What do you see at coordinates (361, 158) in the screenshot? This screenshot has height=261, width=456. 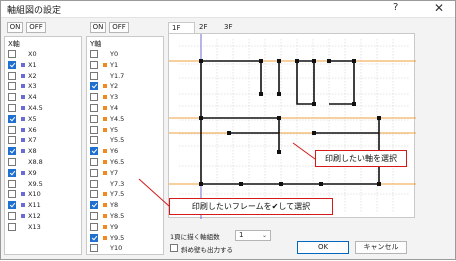 I see `axis-callout: 印刷したい軸を選択` at bounding box center [361, 158].